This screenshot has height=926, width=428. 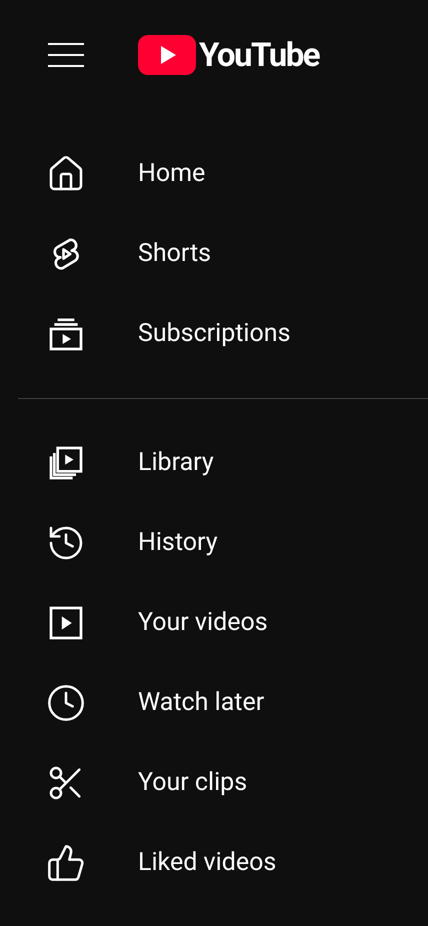 What do you see at coordinates (66, 863) in the screenshot?
I see `thumbs-up-icon` at bounding box center [66, 863].